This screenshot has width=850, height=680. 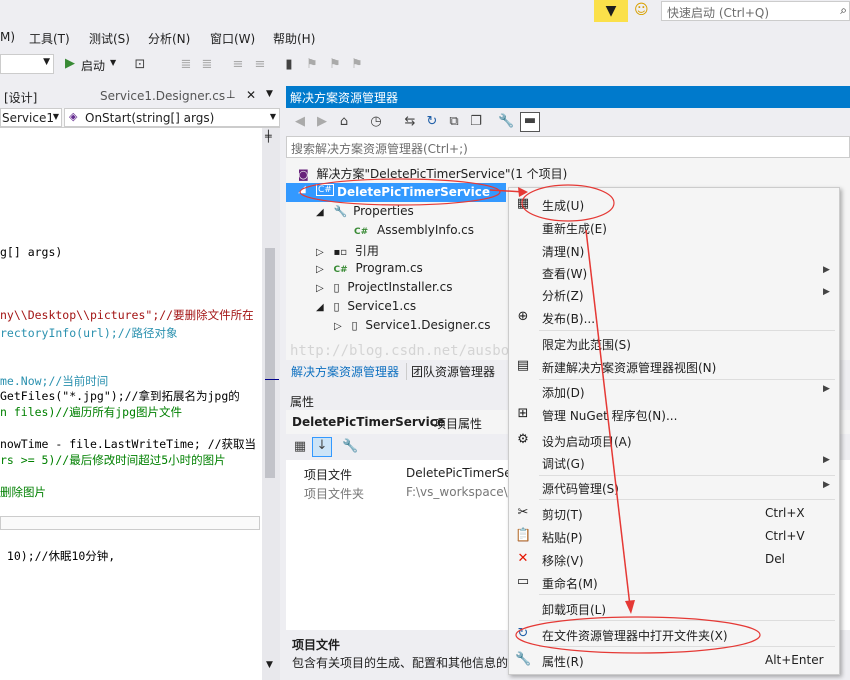 I want to click on find-icon: ⊡, so click(x=140, y=65).